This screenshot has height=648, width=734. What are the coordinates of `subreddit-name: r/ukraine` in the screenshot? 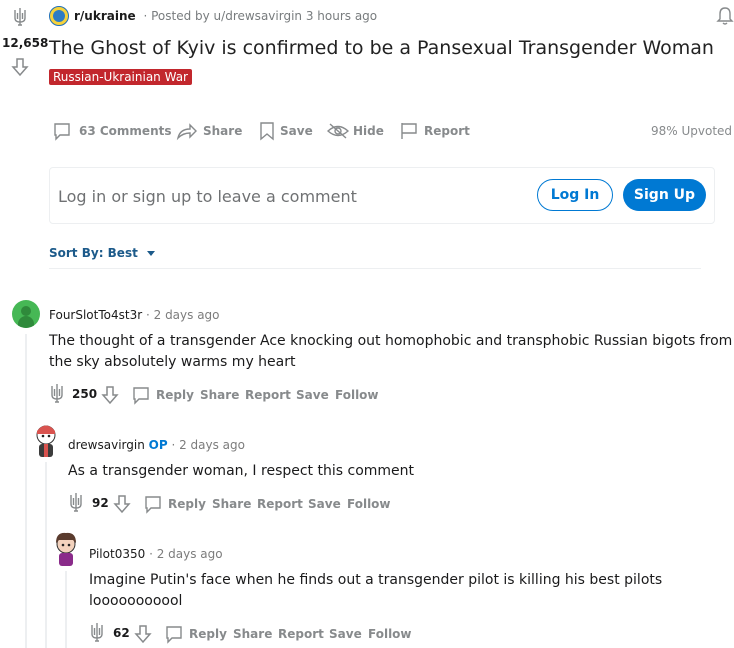 It's located at (105, 16).